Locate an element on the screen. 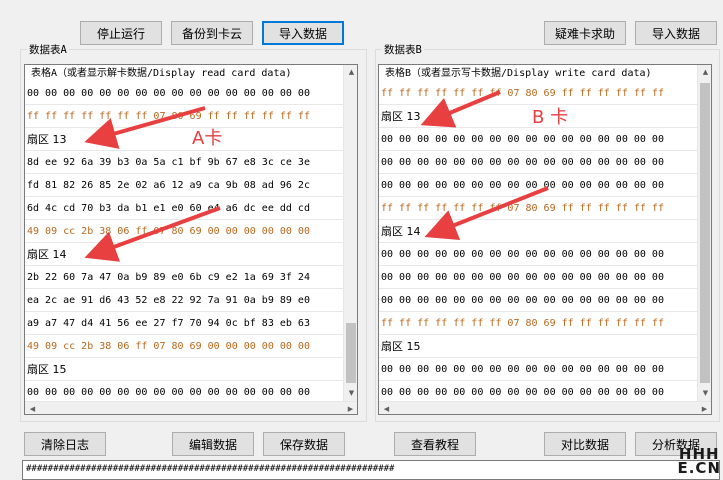  table-b-vscrollbar: ▲ ▼ is located at coordinates (704, 233).